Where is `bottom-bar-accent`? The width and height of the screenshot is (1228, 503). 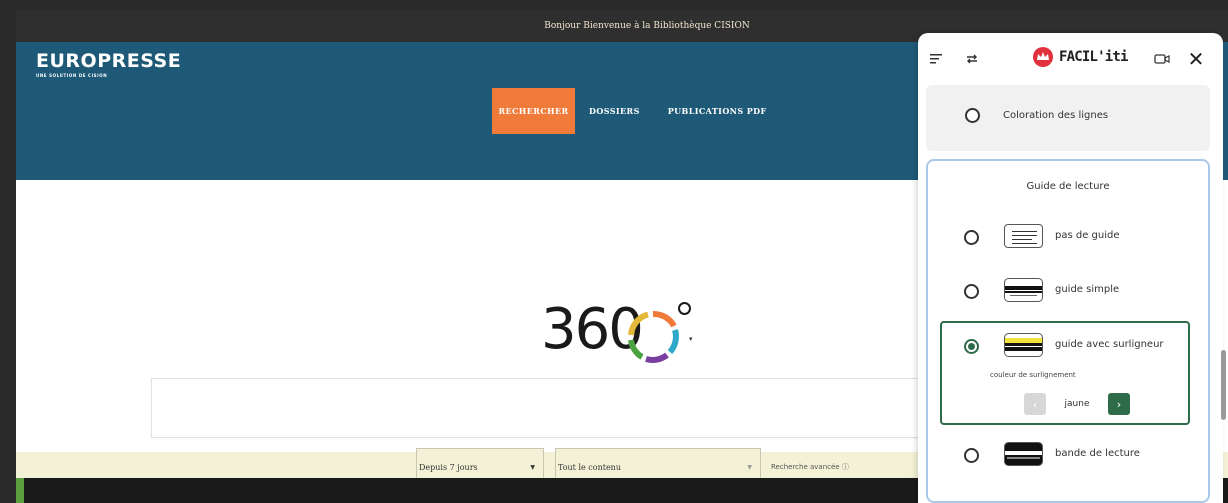
bottom-bar-accent is located at coordinates (20, 490).